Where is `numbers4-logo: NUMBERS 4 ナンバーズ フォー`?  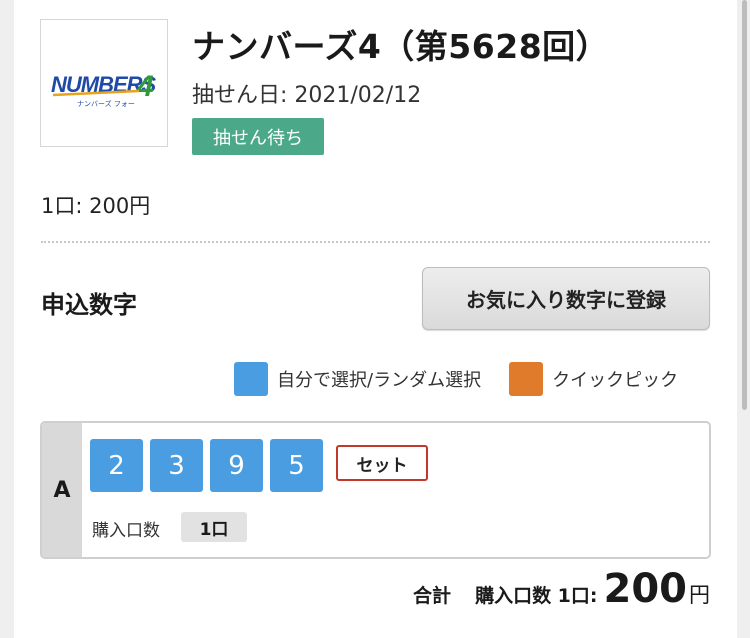 numbers4-logo: NUMBERS 4 ナンバーズ フォー is located at coordinates (104, 83).